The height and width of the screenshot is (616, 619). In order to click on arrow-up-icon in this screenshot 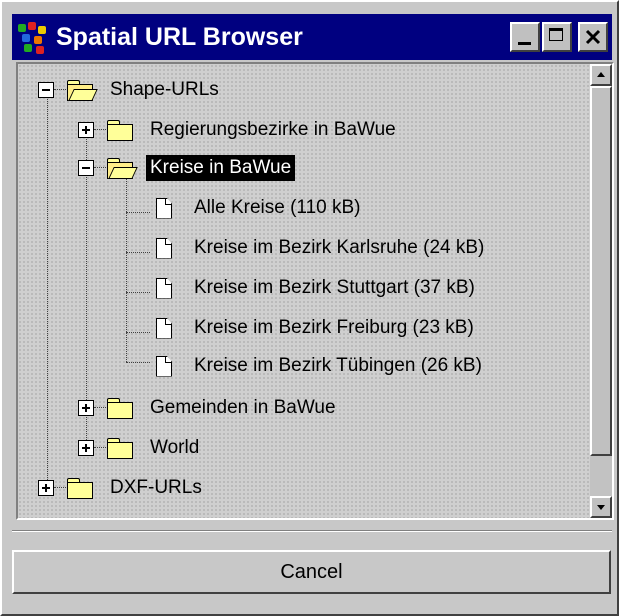, I will do `click(601, 74)`.